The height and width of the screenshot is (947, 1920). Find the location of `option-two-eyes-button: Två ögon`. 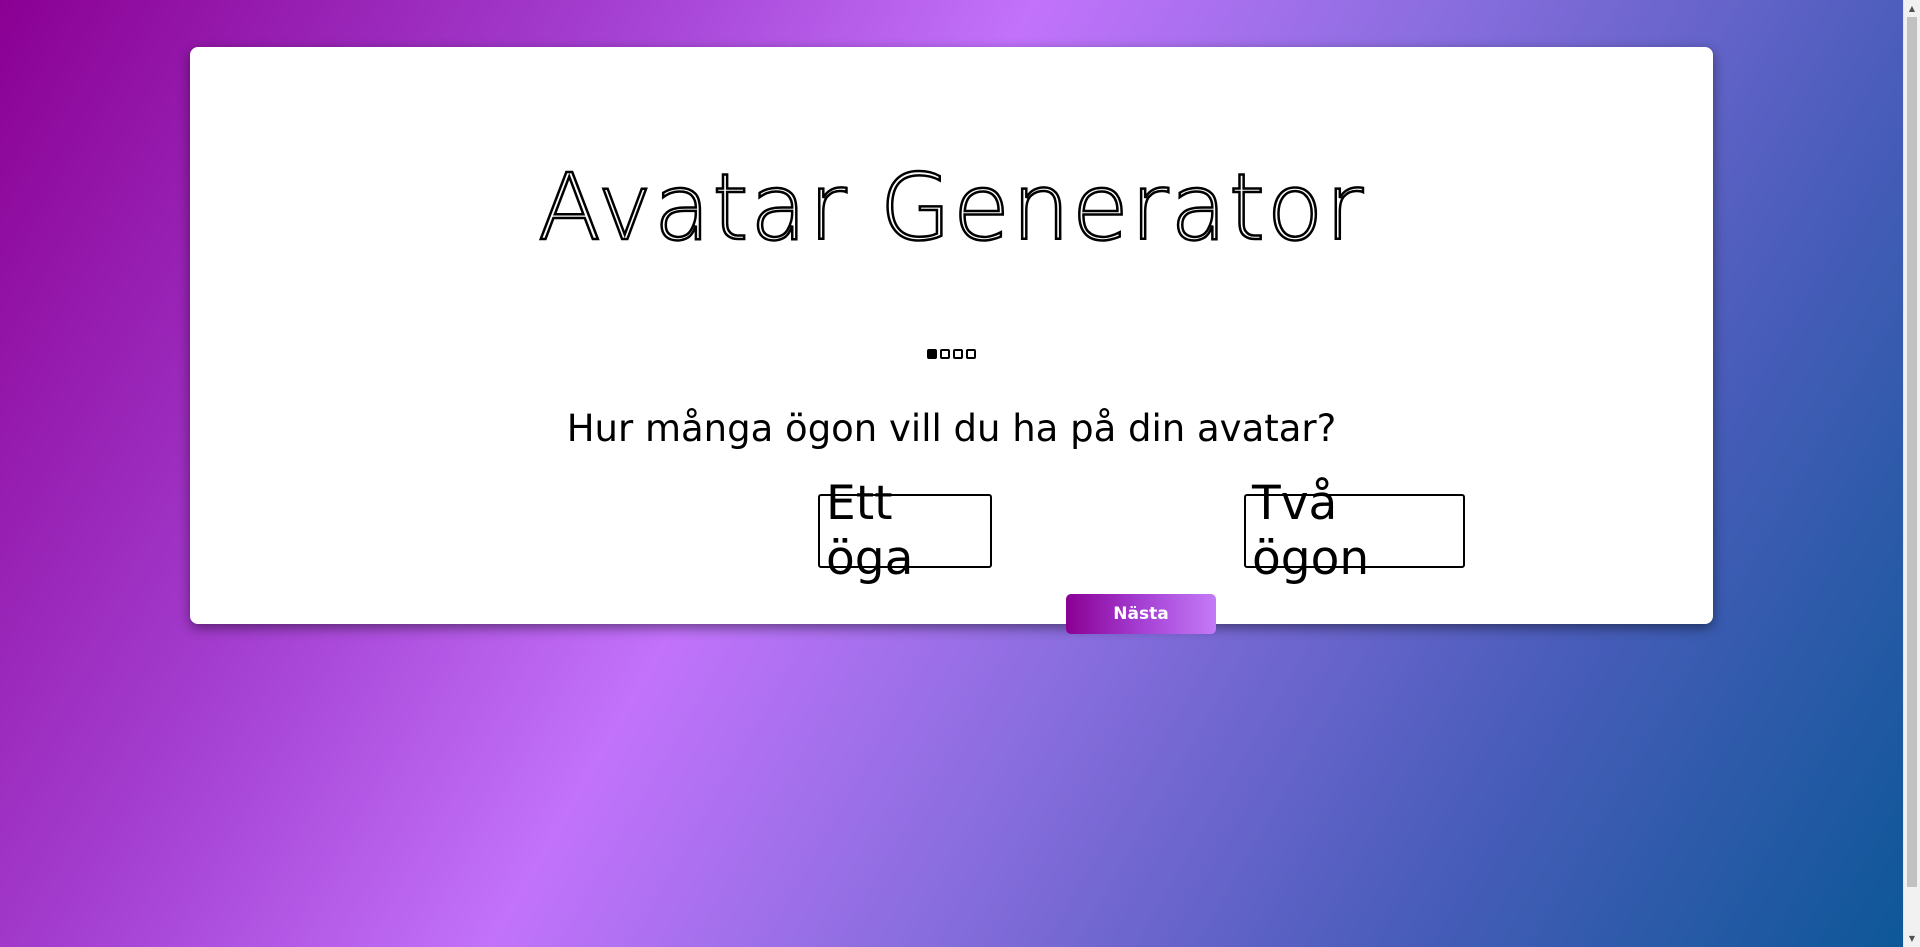

option-two-eyes-button: Två ögon is located at coordinates (1354, 531).